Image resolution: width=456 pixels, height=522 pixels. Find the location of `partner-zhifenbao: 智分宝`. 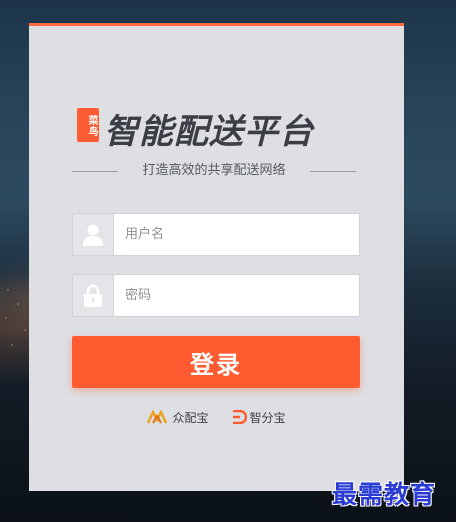

partner-zhifenbao: 智分宝 is located at coordinates (258, 417).